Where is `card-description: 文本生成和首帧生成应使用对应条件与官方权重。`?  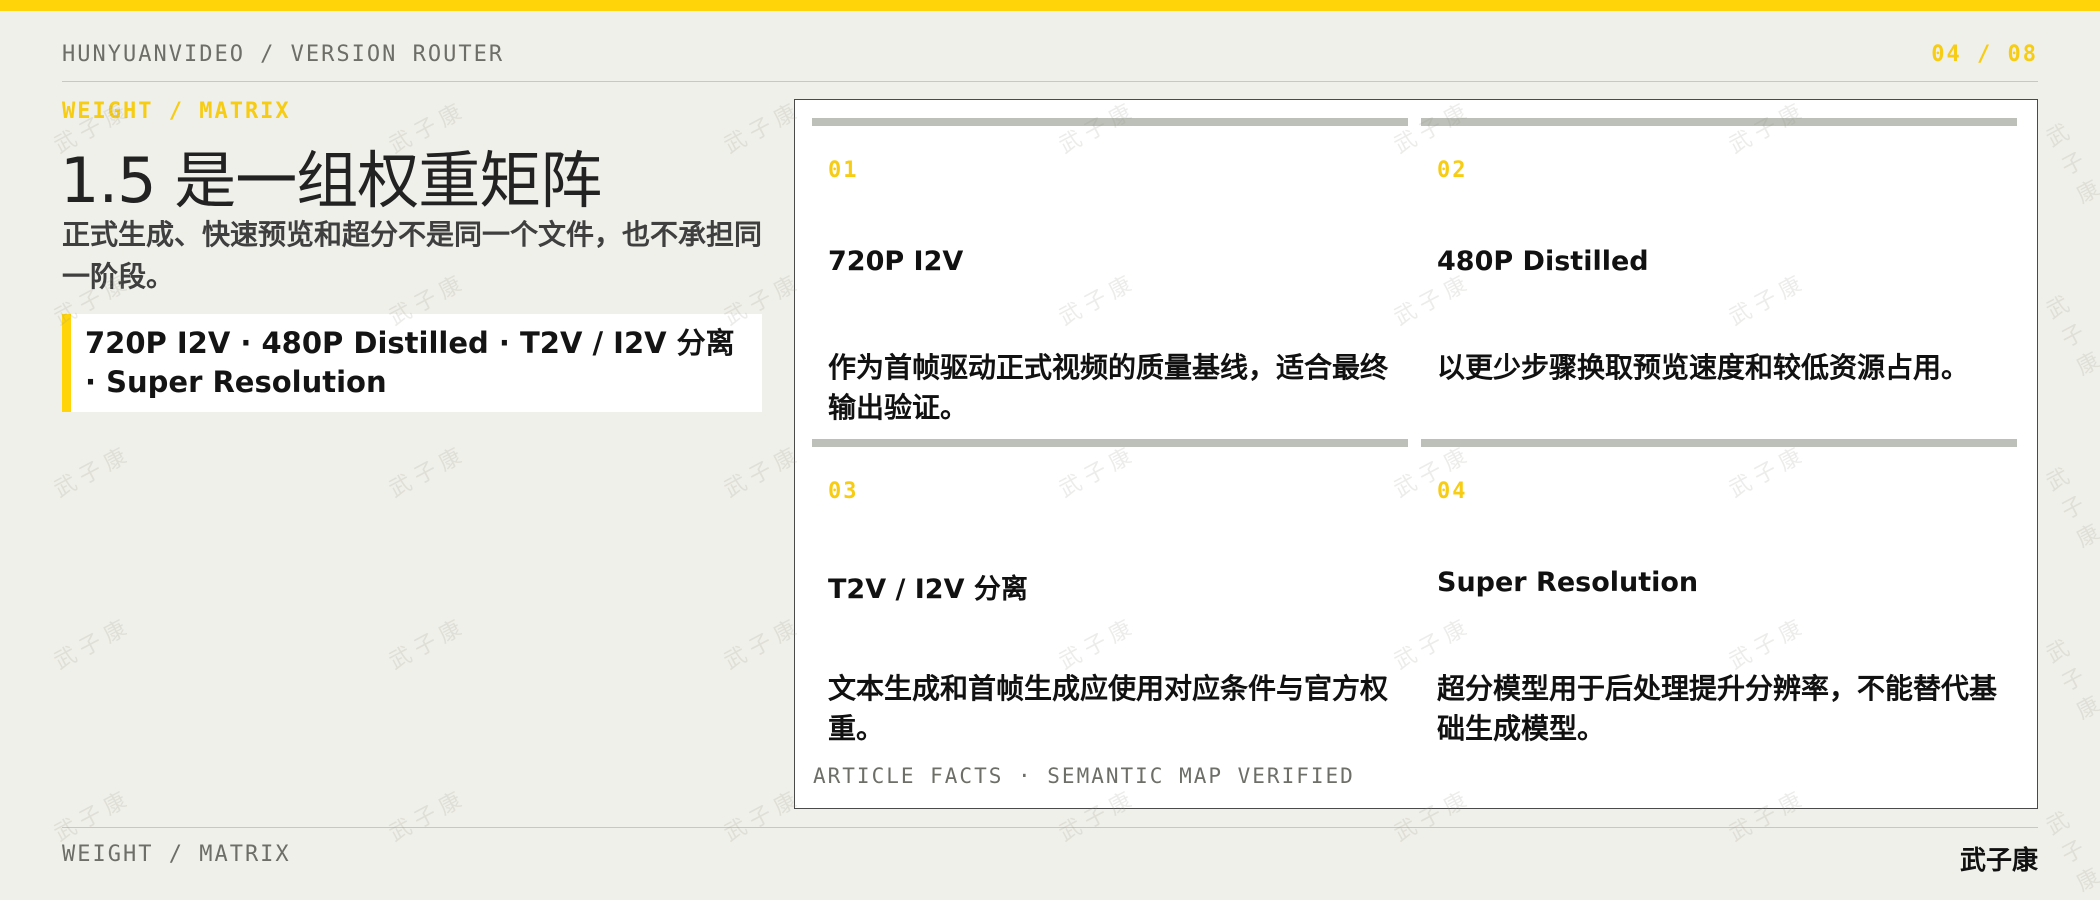
card-description: 文本生成和首帧生成应使用对应条件与官方权重。 is located at coordinates (1108, 708).